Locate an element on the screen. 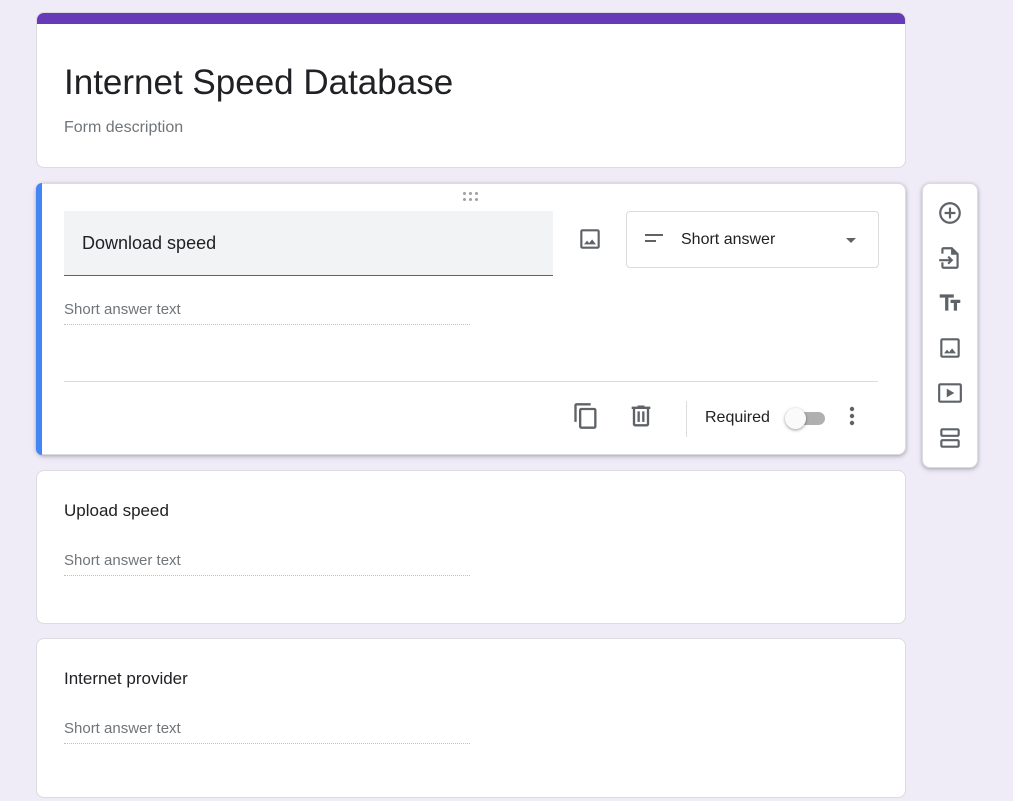 The height and width of the screenshot is (801, 1013). import-questions-icon is located at coordinates (950, 258).